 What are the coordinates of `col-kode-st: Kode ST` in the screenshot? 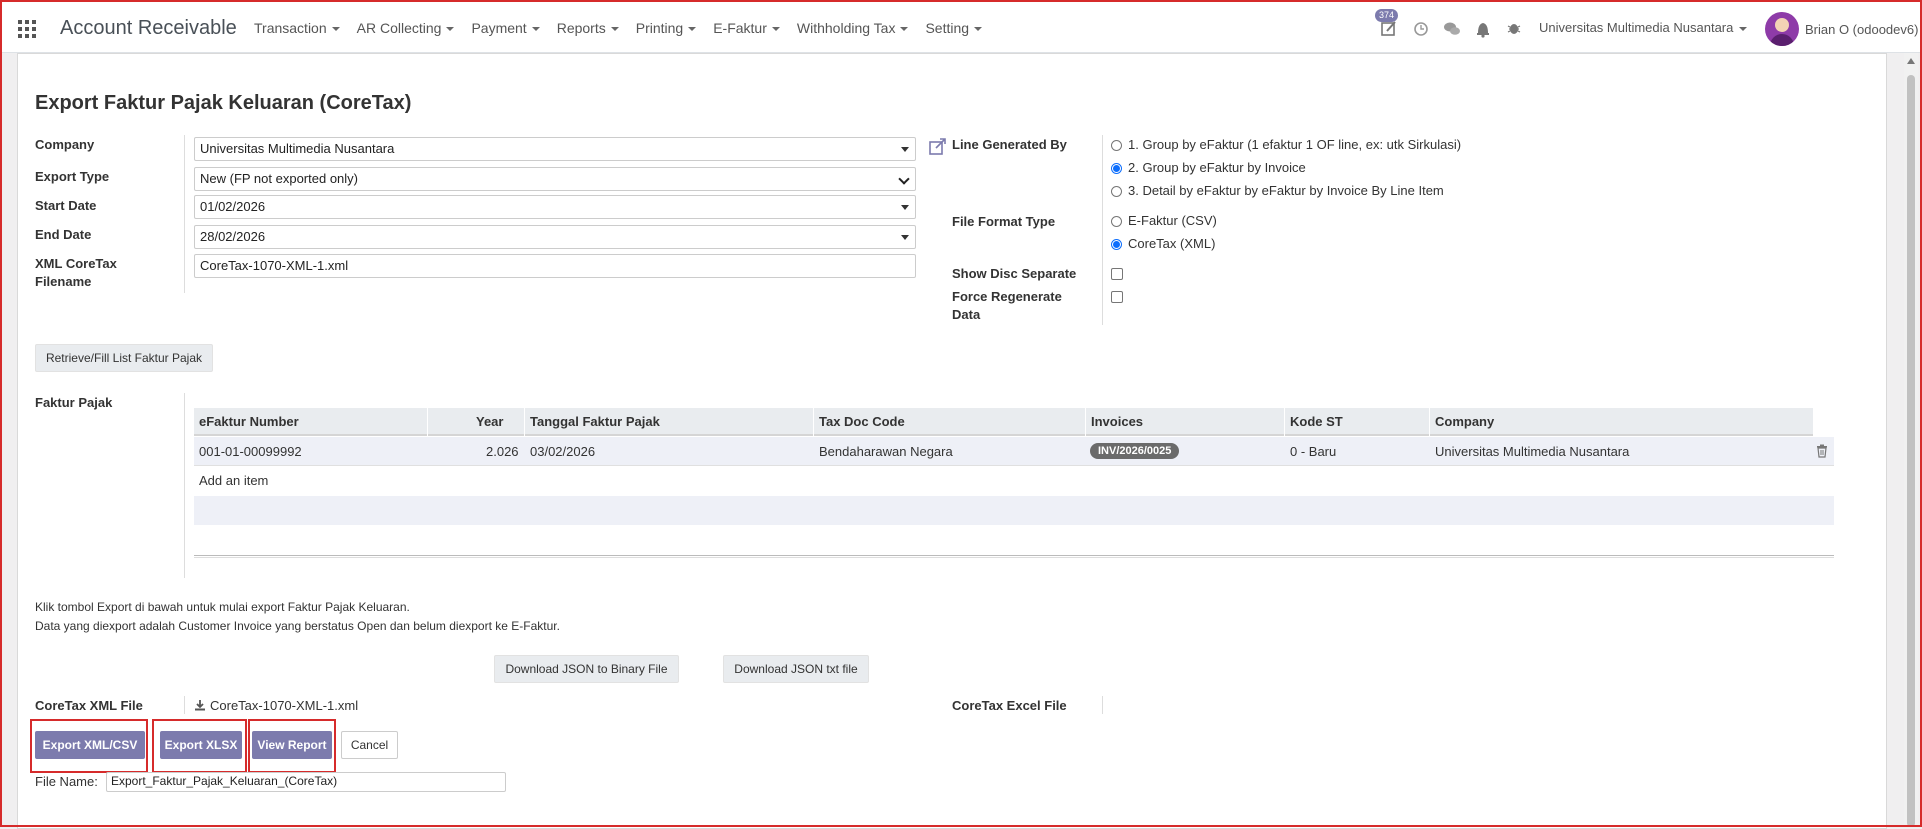 It's located at (1316, 421).